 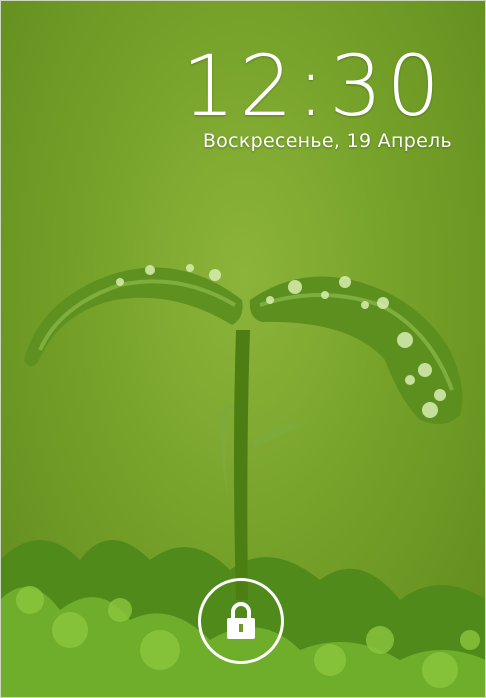 I want to click on lock-icon, so click(x=241, y=620).